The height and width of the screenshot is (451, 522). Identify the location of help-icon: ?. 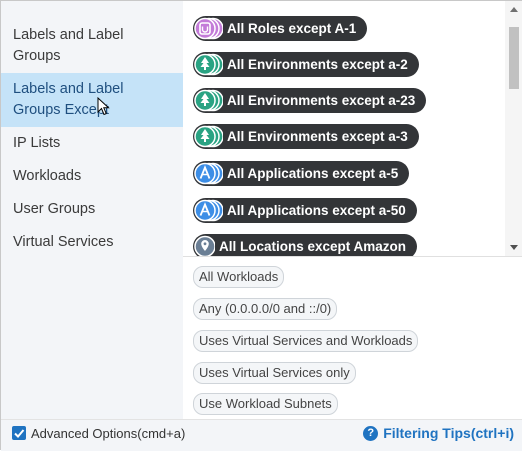
(371, 433).